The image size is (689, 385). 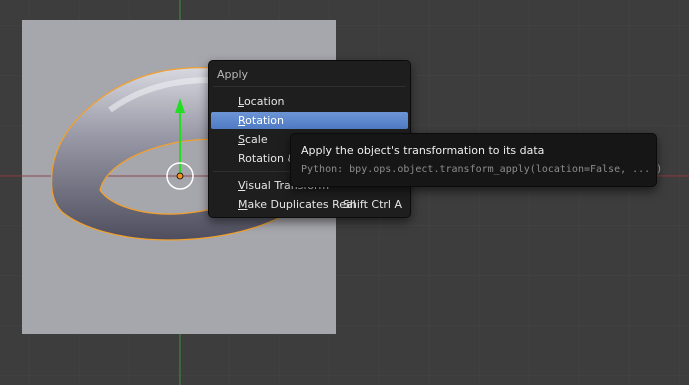 I want to click on menu-item-make-duplicates-real: Make Duplicates Real Shift Ctrl A, so click(x=309, y=204).